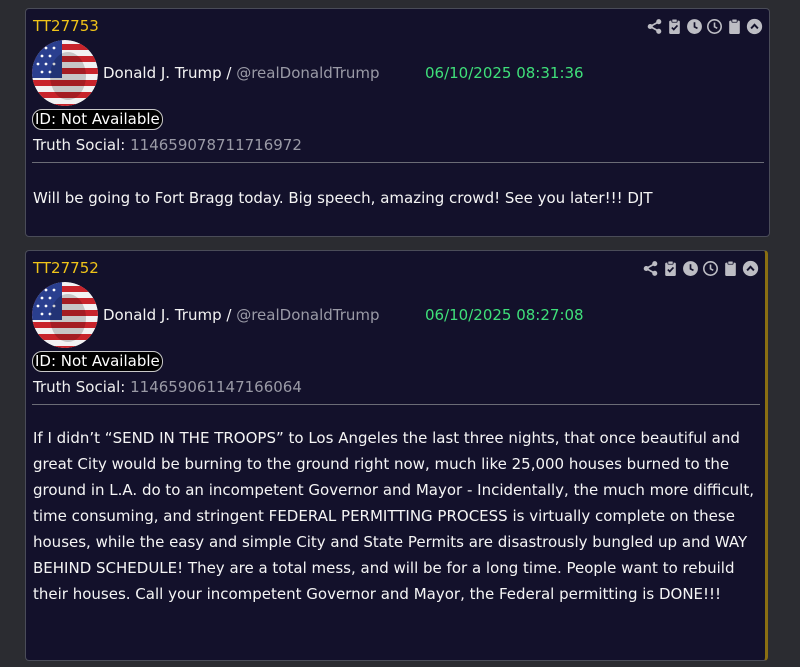 This screenshot has width=800, height=667. Describe the element at coordinates (66, 268) in the screenshot. I see `post-id: TT27752` at that location.